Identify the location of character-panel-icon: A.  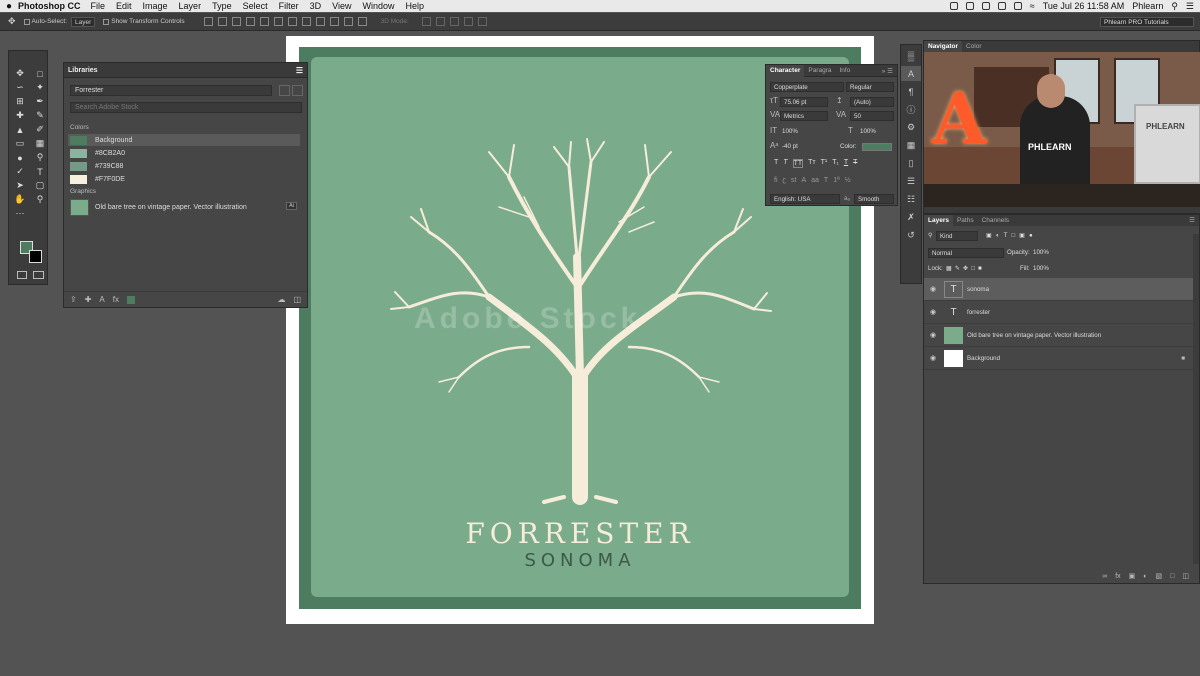
(911, 73).